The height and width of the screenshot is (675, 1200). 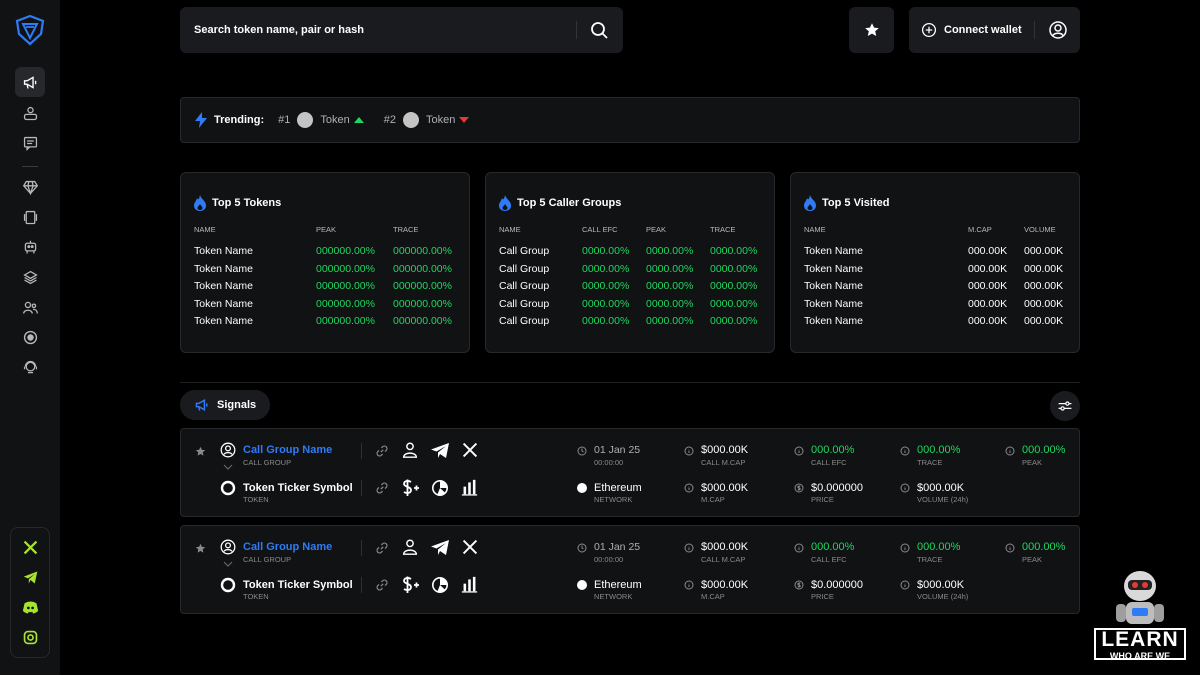 I want to click on network-value: Ethereum, so click(x=618, y=488).